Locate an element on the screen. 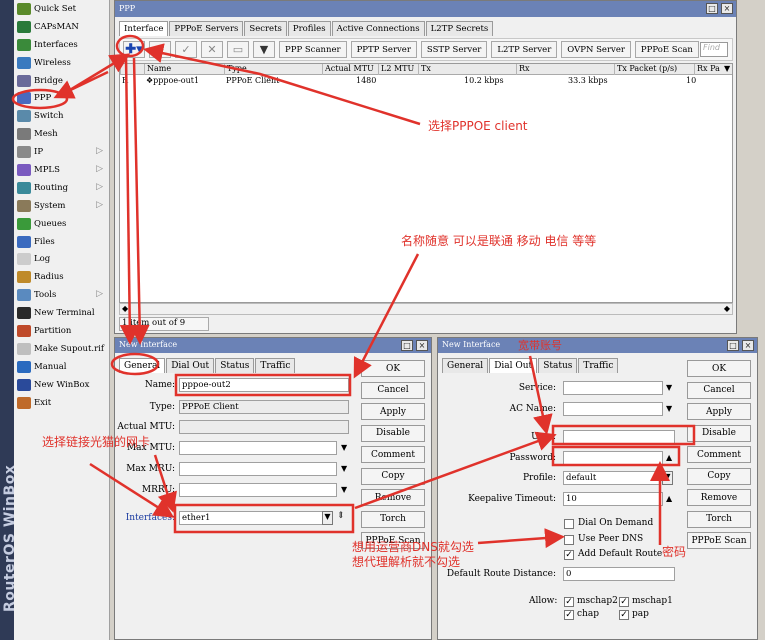 This screenshot has height=640, width=765. sidebar-item-mesh: Mesh is located at coordinates (61, 134).